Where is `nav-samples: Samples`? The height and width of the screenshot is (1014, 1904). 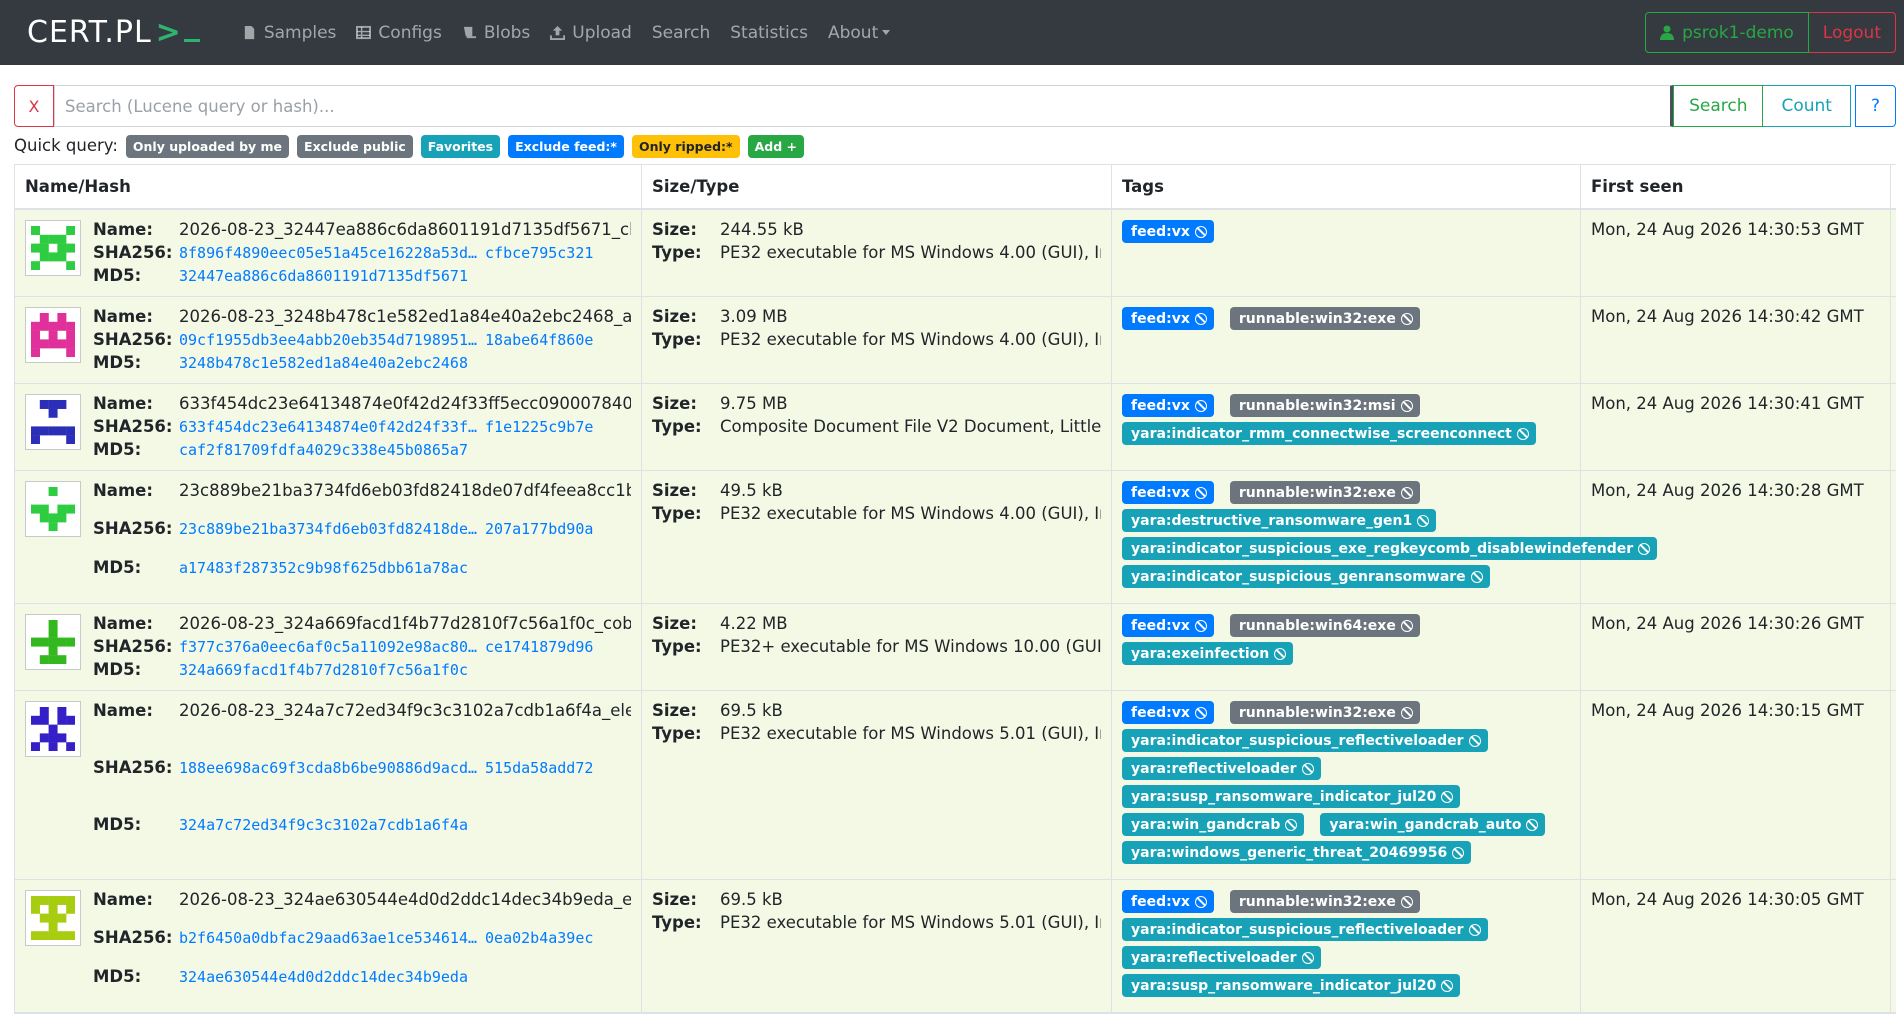 nav-samples: Samples is located at coordinates (289, 33).